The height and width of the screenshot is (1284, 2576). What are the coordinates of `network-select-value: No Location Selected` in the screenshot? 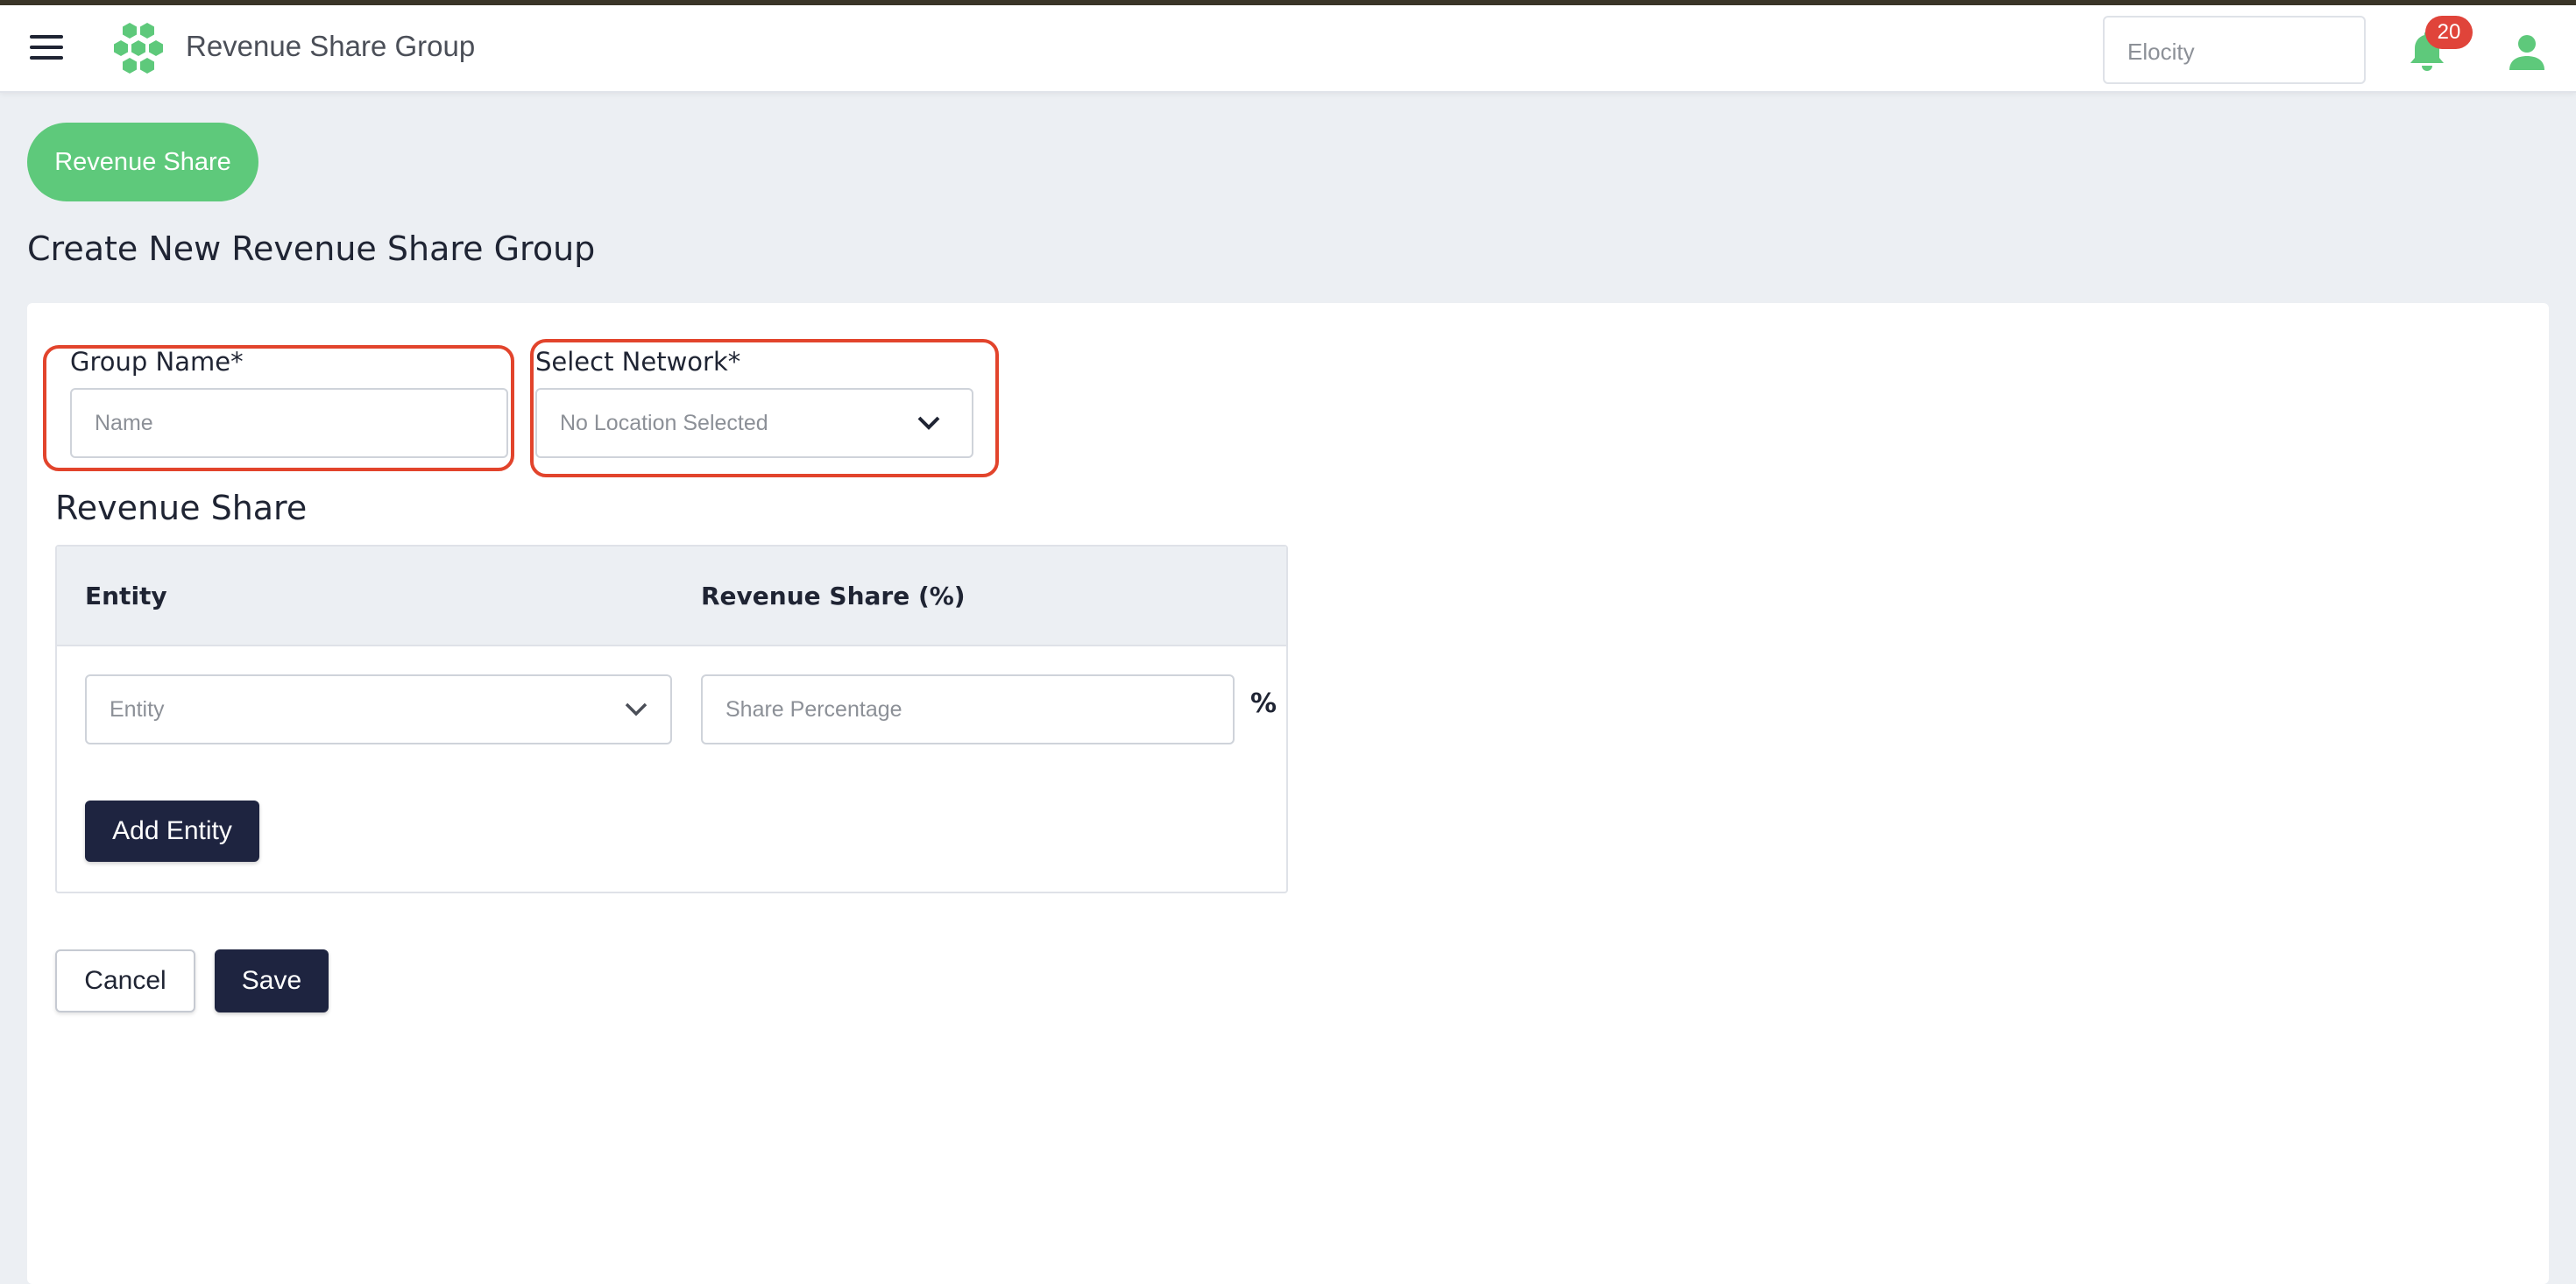 It's located at (664, 423).